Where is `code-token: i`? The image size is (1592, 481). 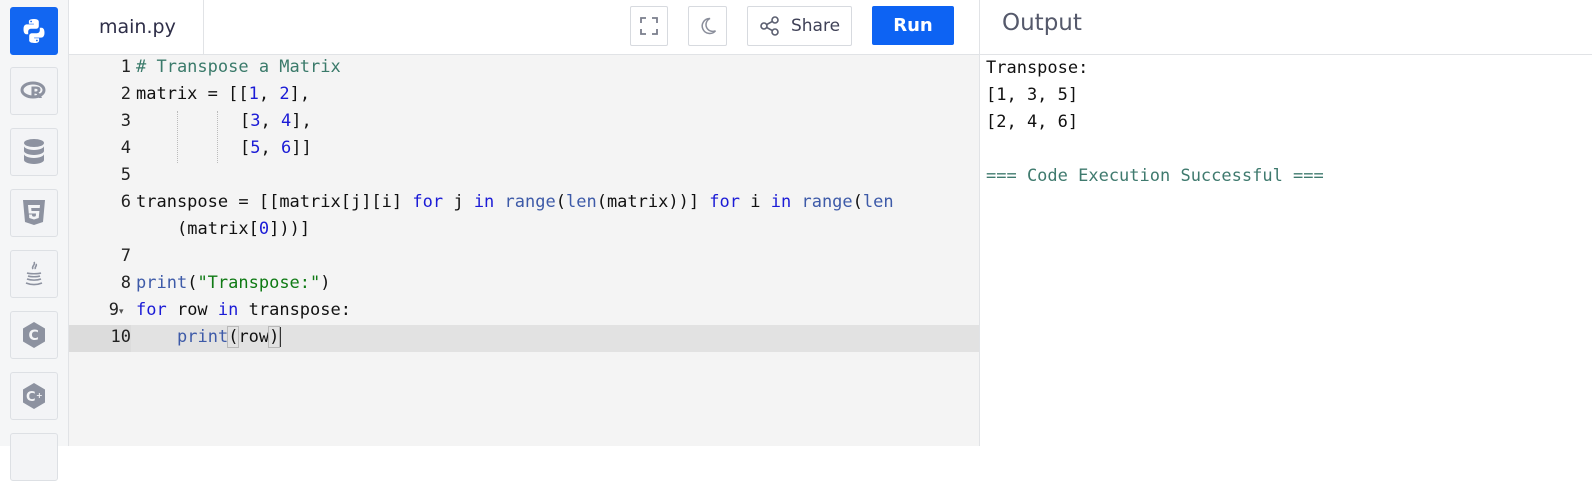
code-token: i is located at coordinates (755, 202).